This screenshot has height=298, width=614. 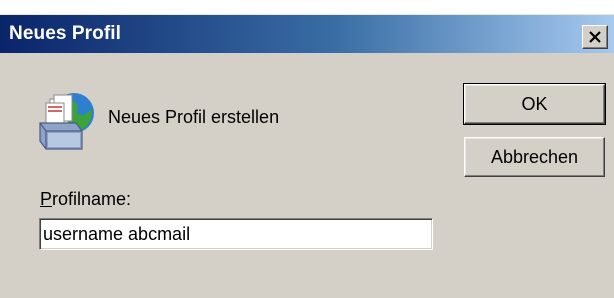 What do you see at coordinates (534, 104) in the screenshot?
I see `ok-button: OK` at bounding box center [534, 104].